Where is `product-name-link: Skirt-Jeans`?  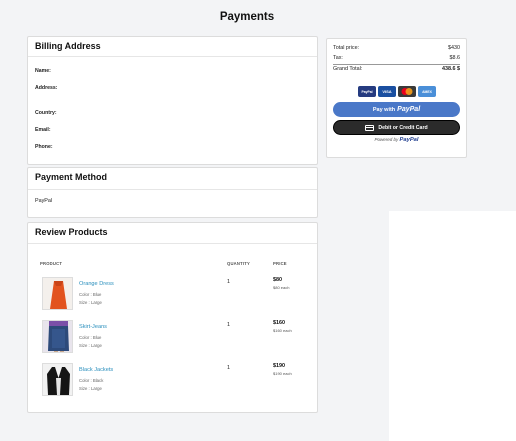 product-name-link: Skirt-Jeans is located at coordinates (93, 327).